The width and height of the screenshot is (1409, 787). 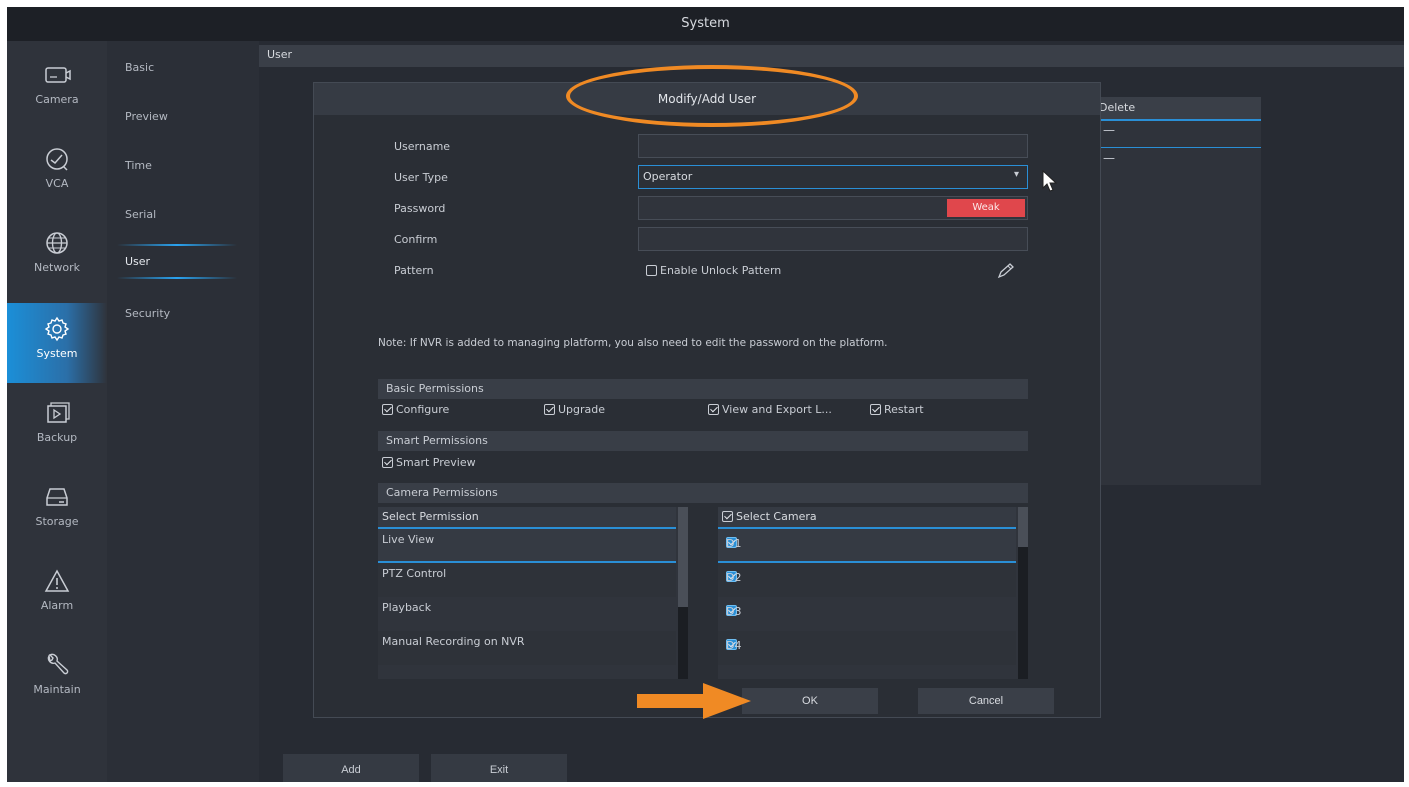 I want to click on nav-item-storage: Storage, so click(x=57, y=511).